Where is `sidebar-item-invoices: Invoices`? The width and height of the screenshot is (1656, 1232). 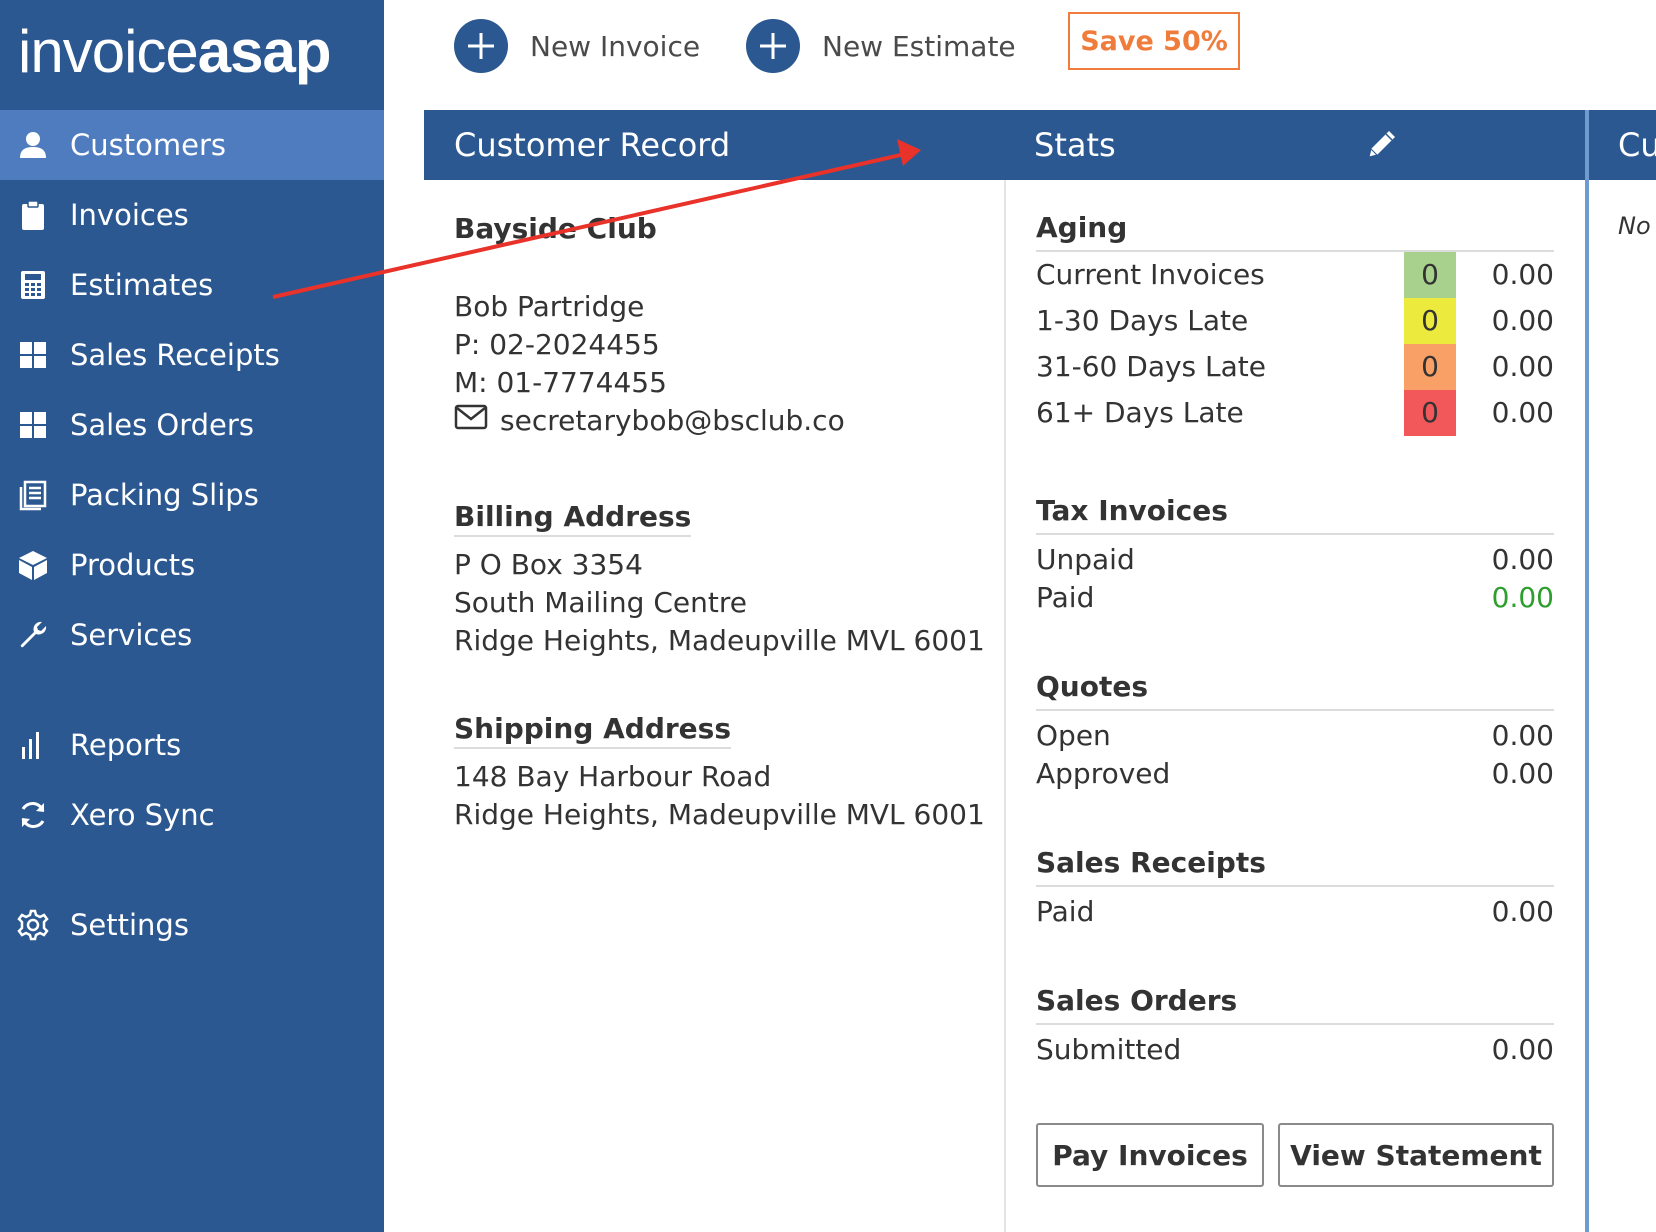
sidebar-item-invoices: Invoices is located at coordinates (192, 215).